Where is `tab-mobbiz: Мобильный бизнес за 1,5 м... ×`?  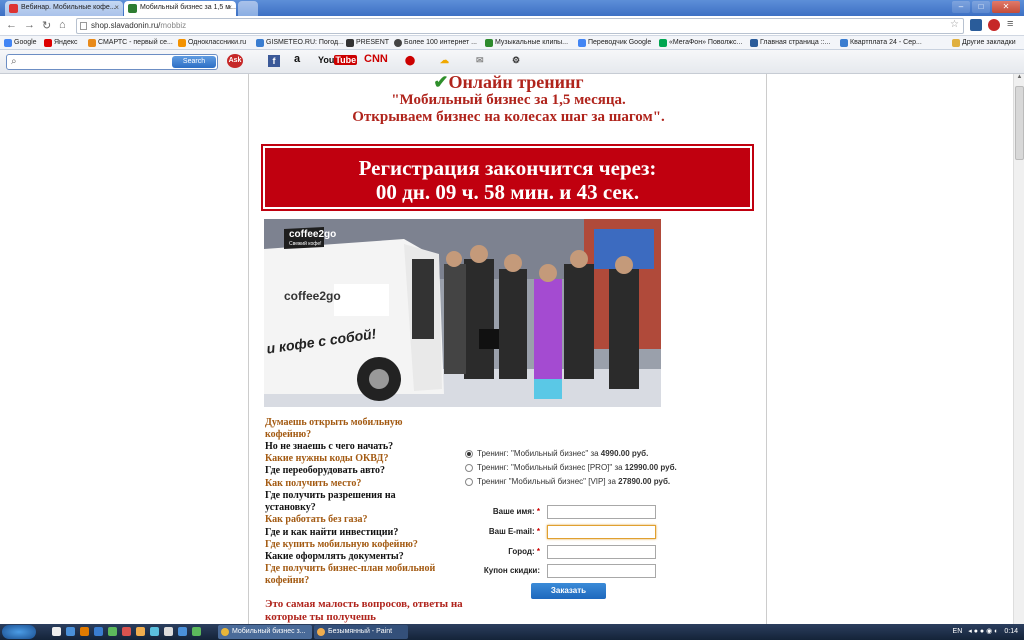
tab-mobbiz: Мобильный бизнес за 1,5 м... × is located at coordinates (180, 8).